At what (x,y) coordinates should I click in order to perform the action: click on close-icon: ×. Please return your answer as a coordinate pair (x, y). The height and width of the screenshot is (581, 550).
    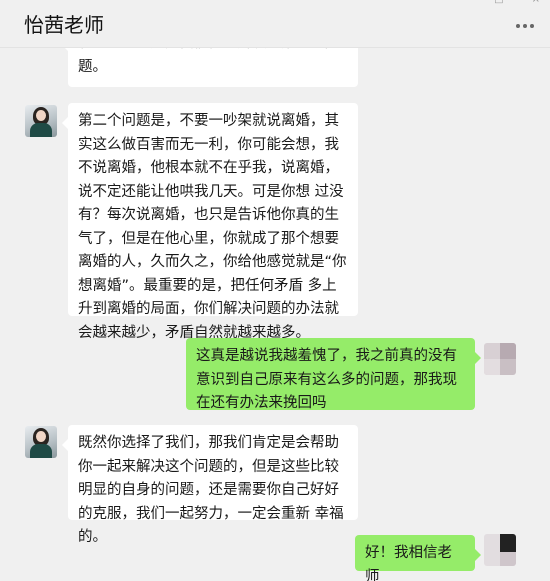
    Looking at the image, I should click on (536, 3).